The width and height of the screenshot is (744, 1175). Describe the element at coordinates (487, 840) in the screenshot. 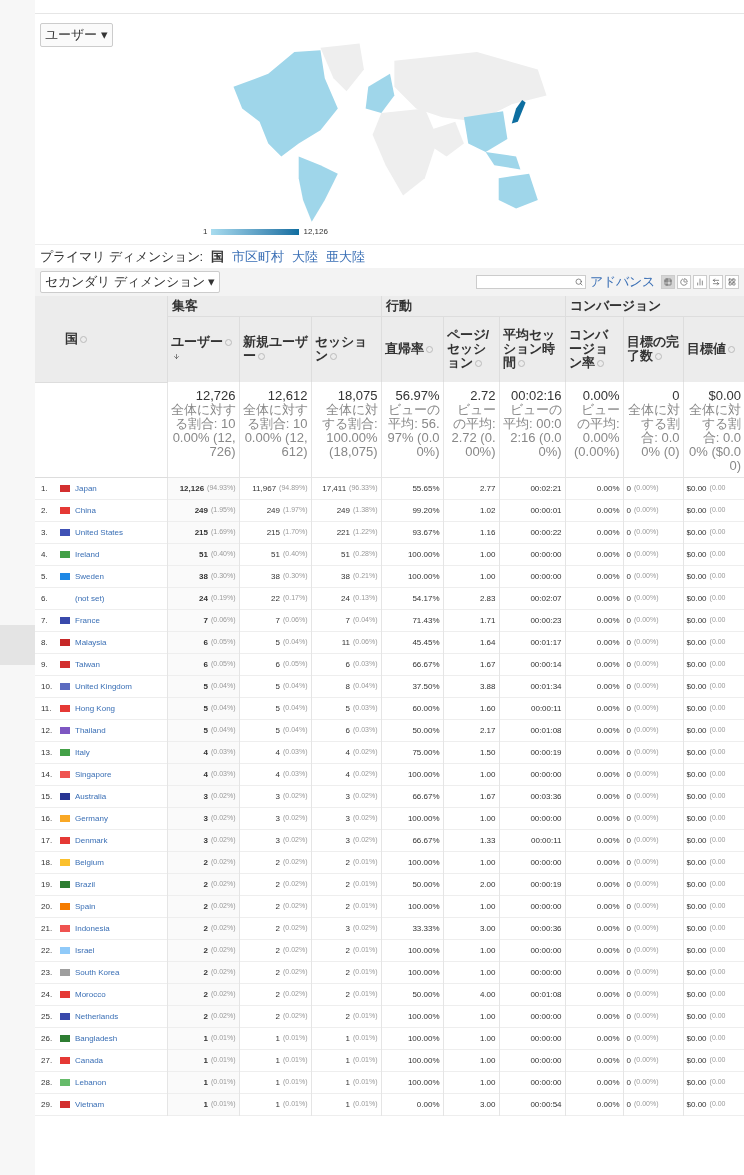

I see `table-cell-text: 1.33` at that location.